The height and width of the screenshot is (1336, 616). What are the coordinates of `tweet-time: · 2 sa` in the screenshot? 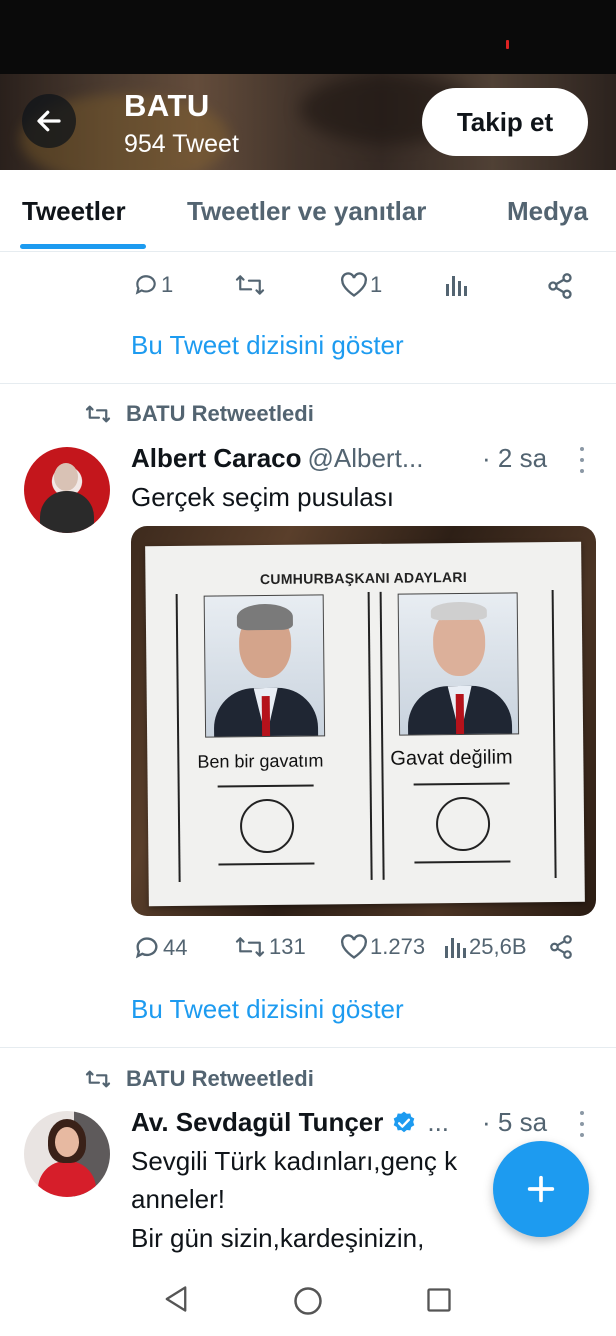 It's located at (514, 458).